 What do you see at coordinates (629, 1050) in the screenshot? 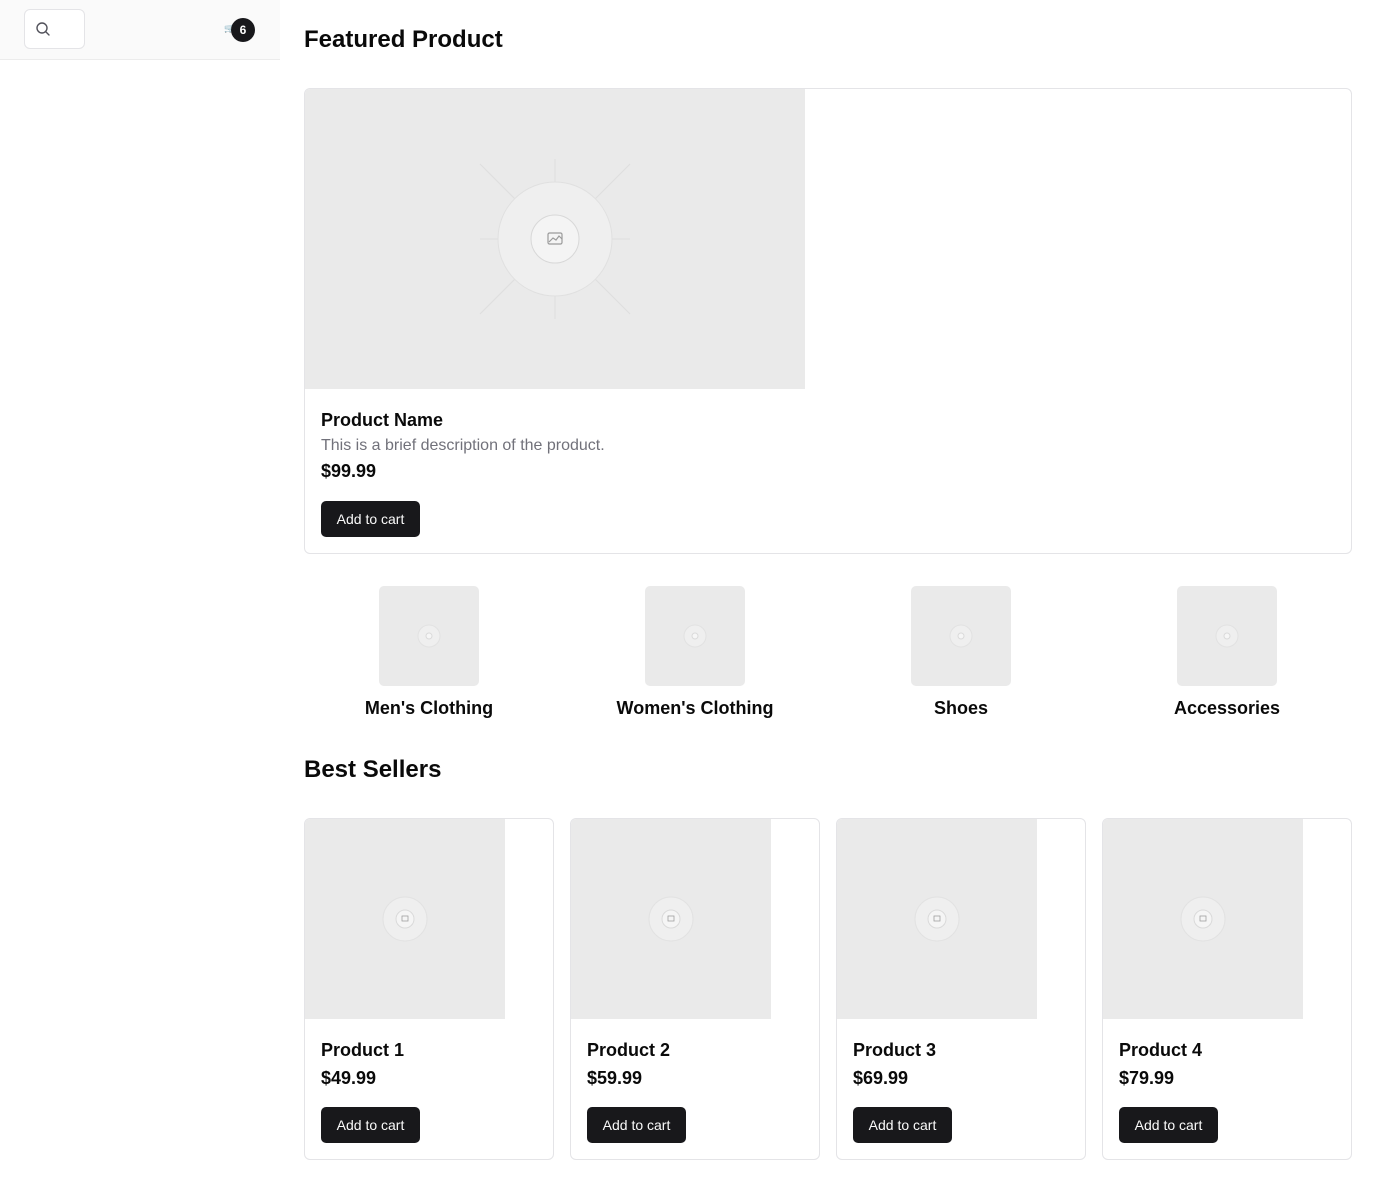
I see `product-name: Product 2` at bounding box center [629, 1050].